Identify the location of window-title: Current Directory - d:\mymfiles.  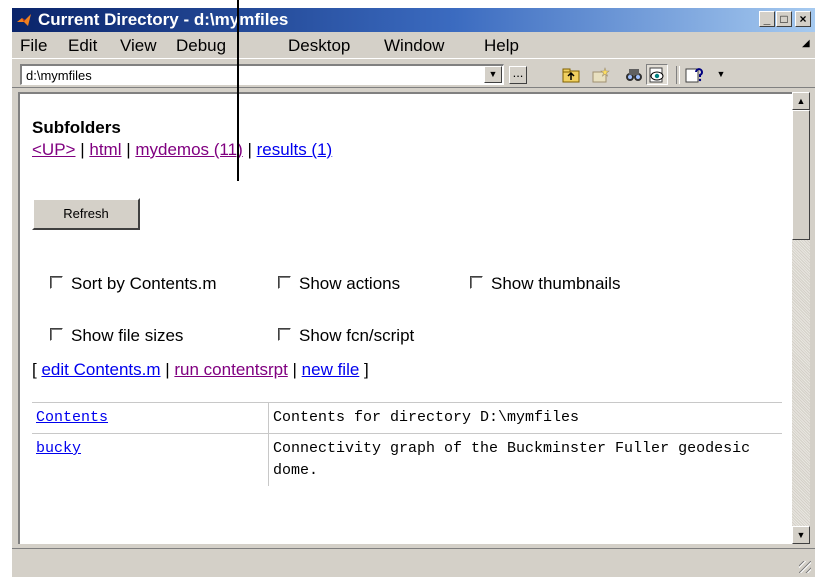
(163, 19).